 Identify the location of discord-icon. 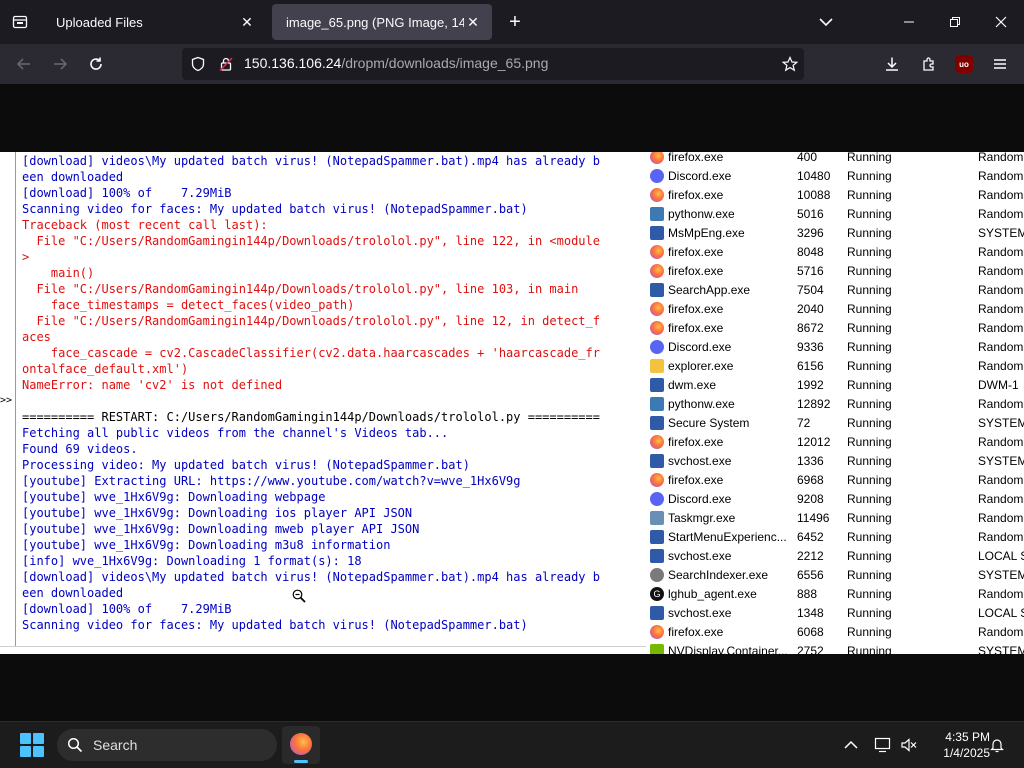
(657, 176).